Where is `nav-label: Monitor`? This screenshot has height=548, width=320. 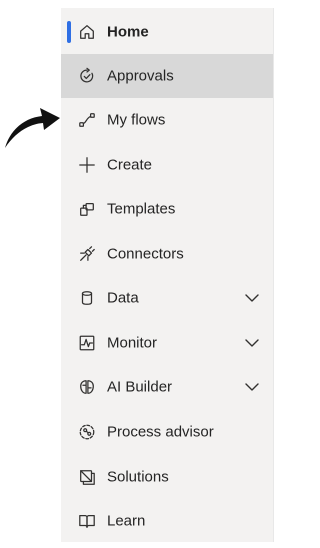
nav-label: Monitor is located at coordinates (132, 343).